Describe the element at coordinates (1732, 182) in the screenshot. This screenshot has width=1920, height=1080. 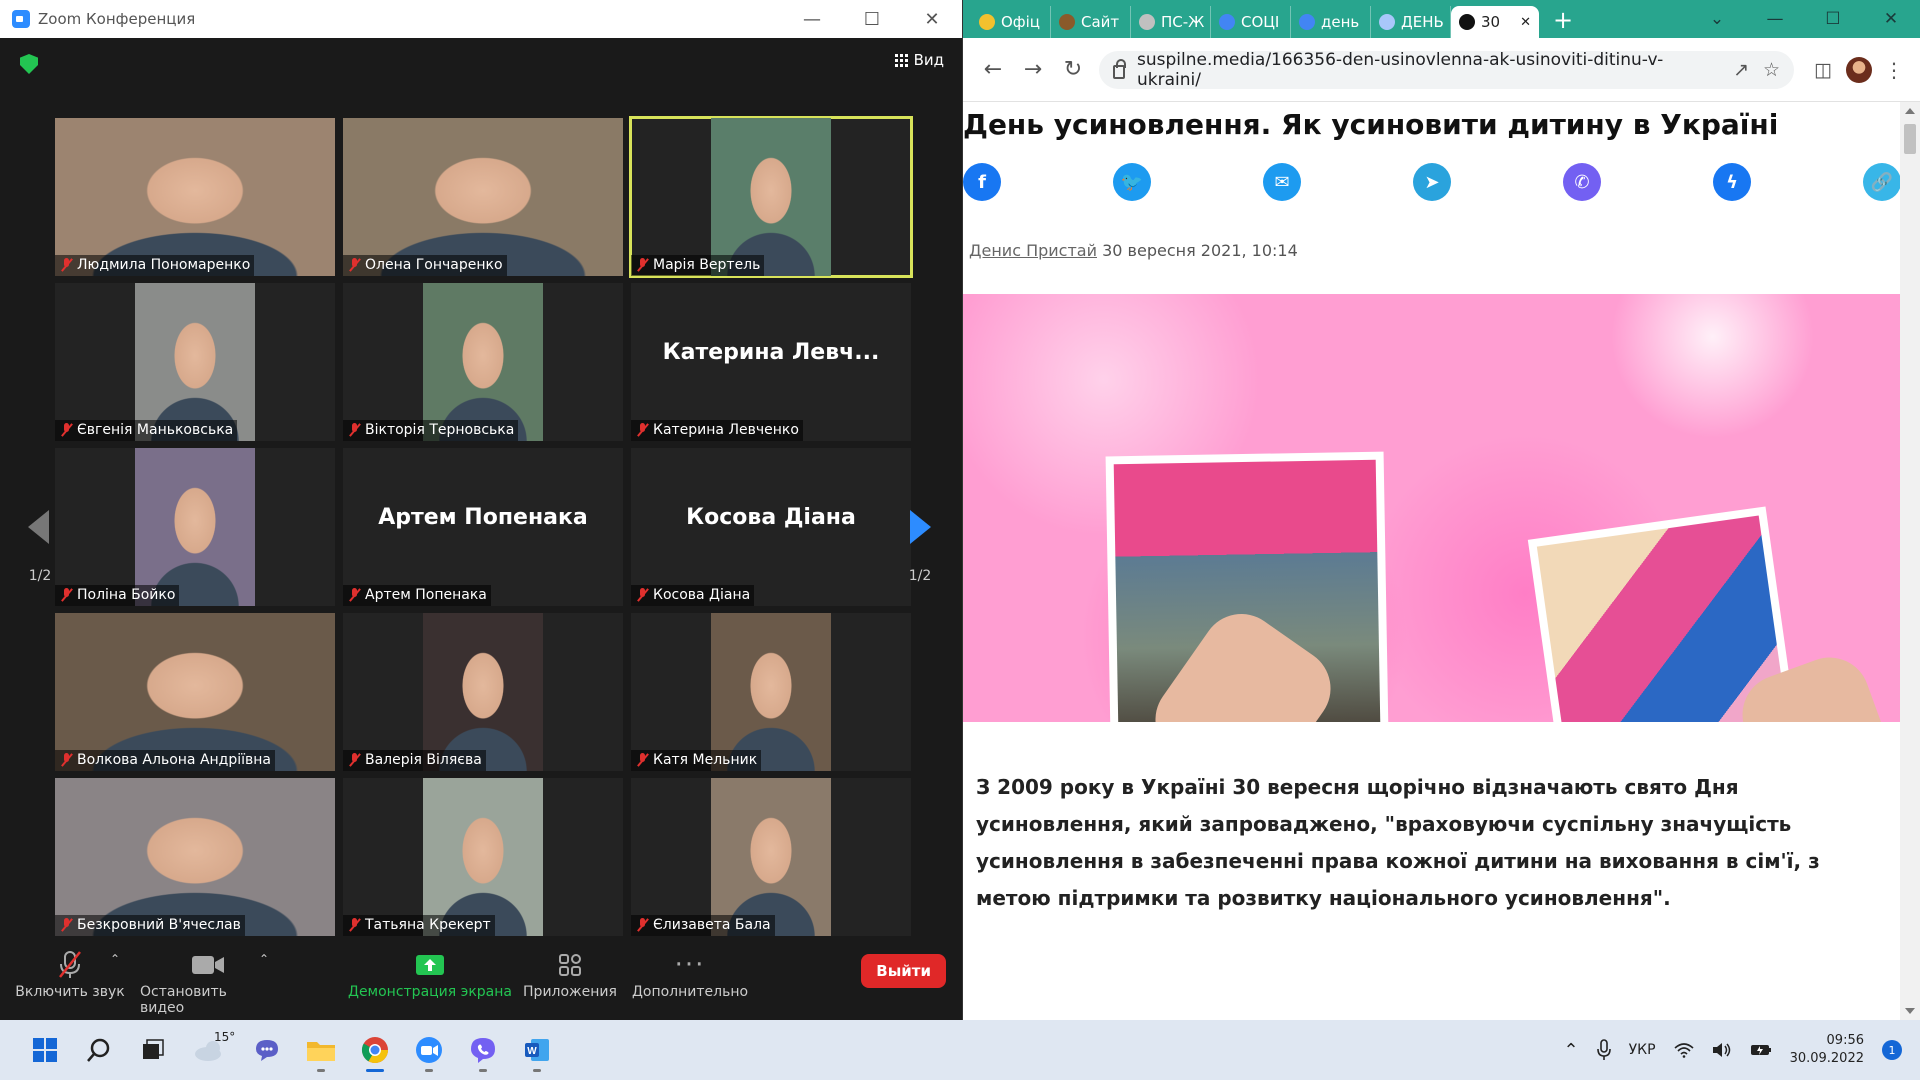
I see `messenger-icon: ϟ` at that location.